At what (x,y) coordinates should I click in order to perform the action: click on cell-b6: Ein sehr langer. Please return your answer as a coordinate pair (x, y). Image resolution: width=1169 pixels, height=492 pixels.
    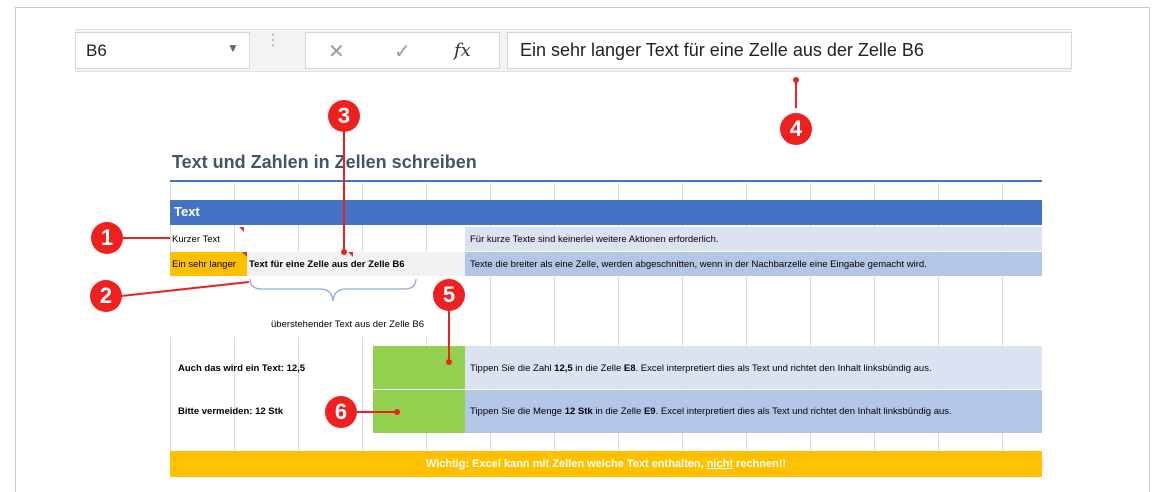
    Looking at the image, I should click on (204, 264).